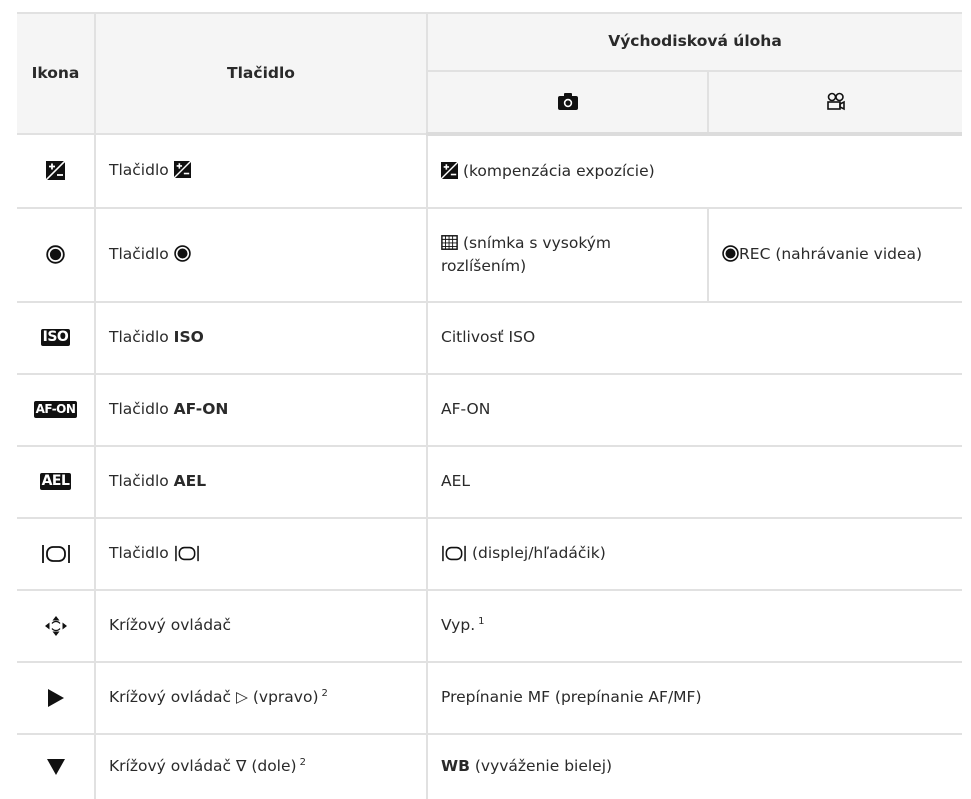  I want to click on header-video, so click(834, 103).